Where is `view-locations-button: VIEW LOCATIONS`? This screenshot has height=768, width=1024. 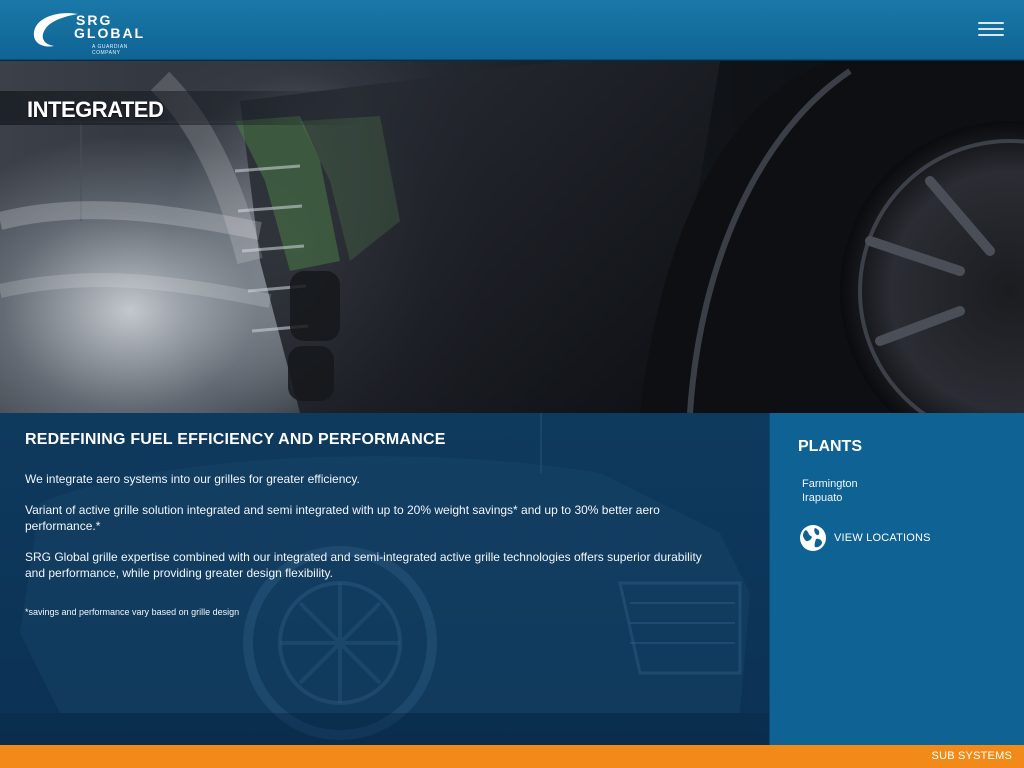
view-locations-button: VIEW LOCATIONS is located at coordinates (864, 538).